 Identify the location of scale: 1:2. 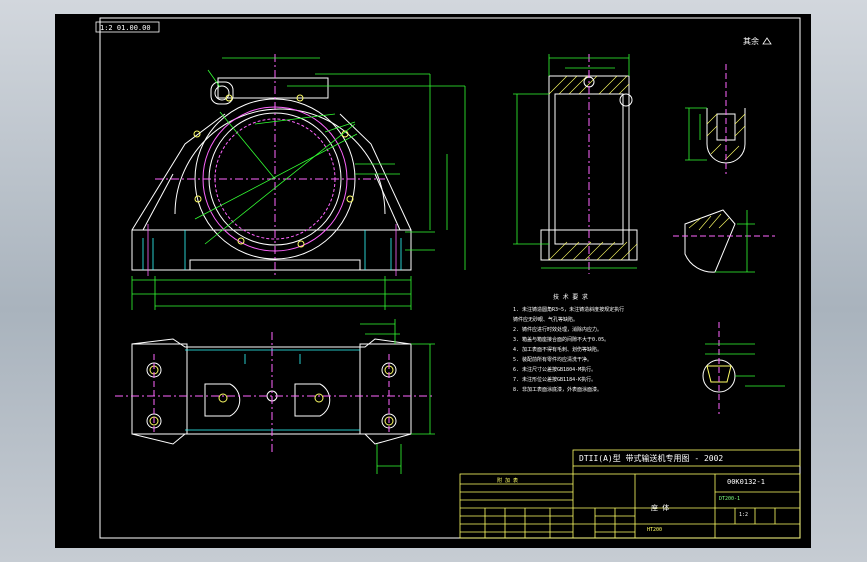
(743, 515).